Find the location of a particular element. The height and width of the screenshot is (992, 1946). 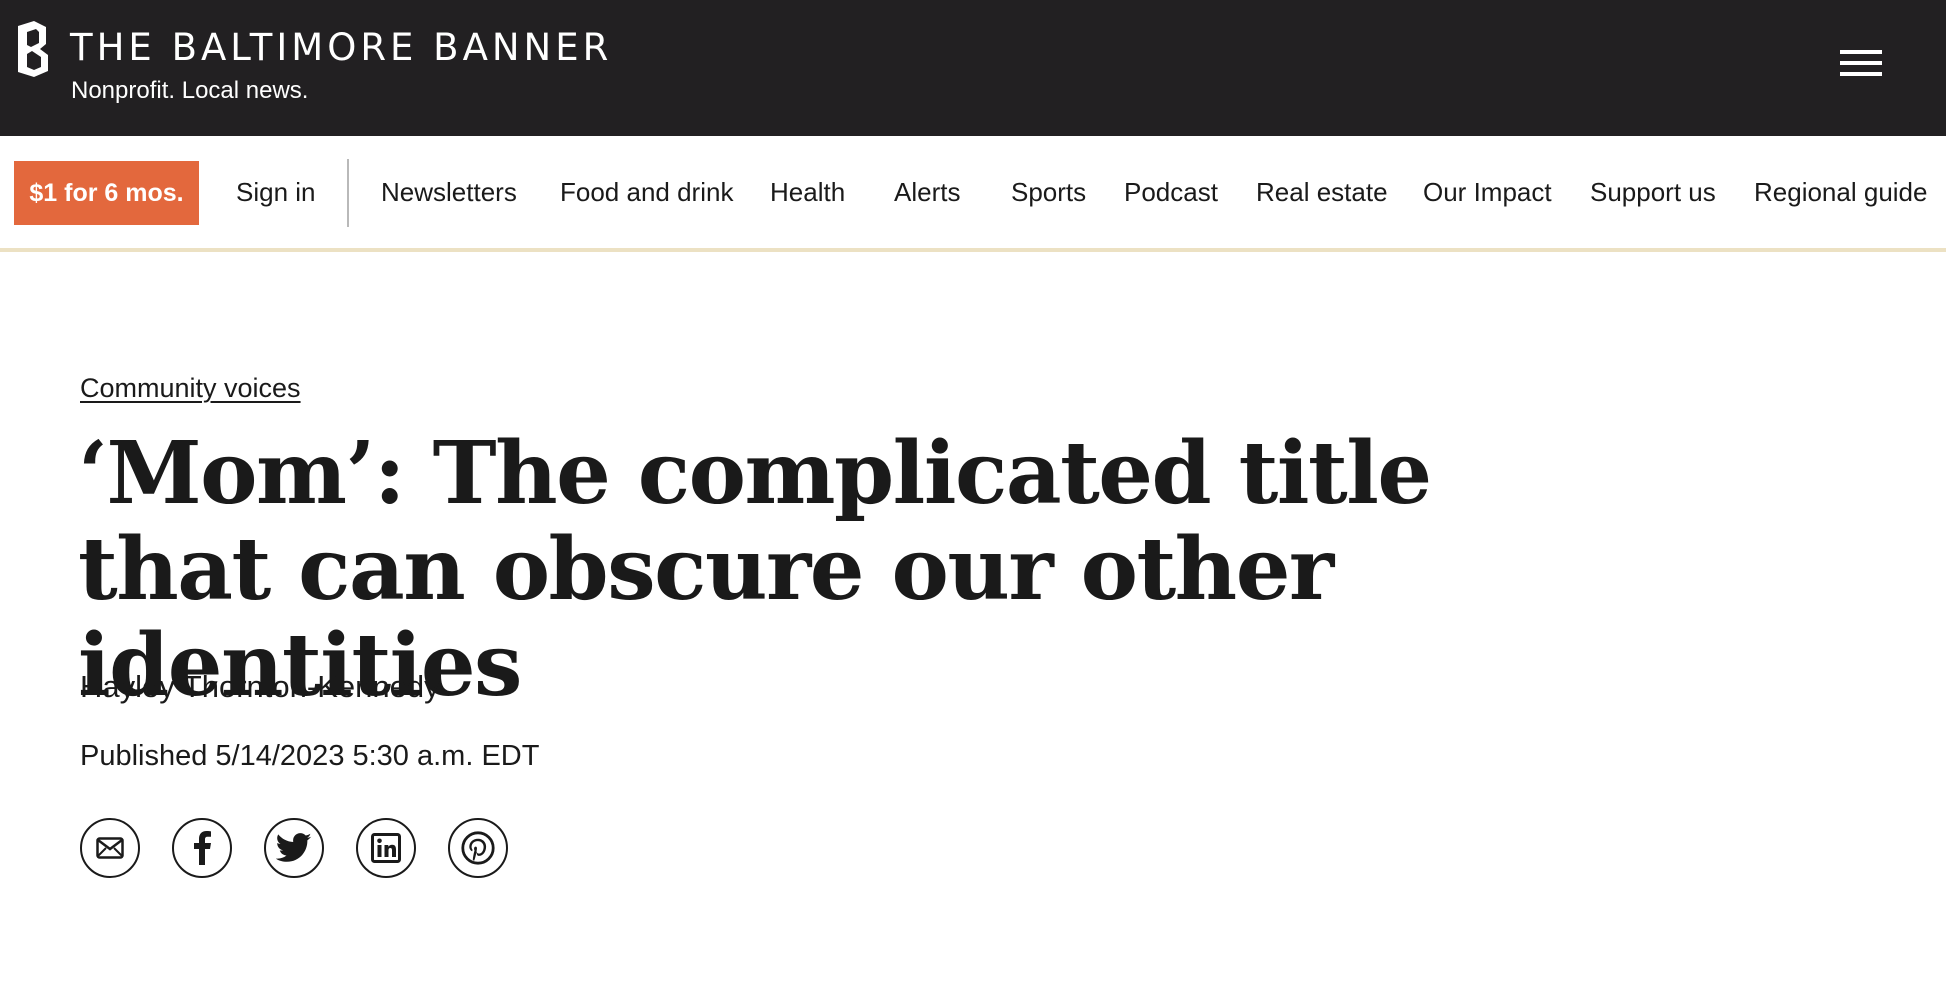

hamburger-menu-icon is located at coordinates (1862, 64).